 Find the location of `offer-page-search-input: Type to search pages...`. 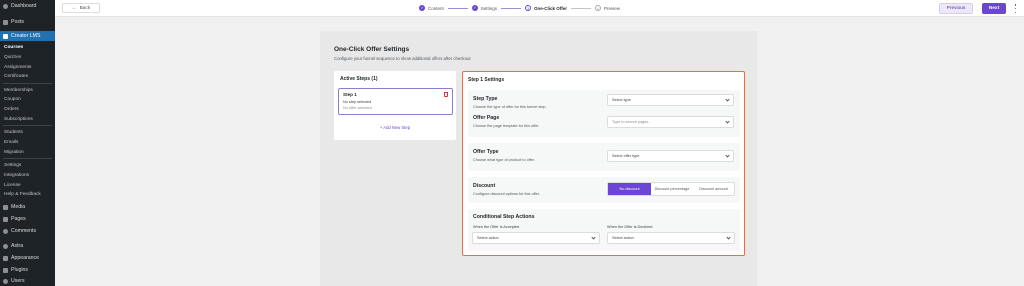

offer-page-search-input: Type to search pages... is located at coordinates (670, 122).